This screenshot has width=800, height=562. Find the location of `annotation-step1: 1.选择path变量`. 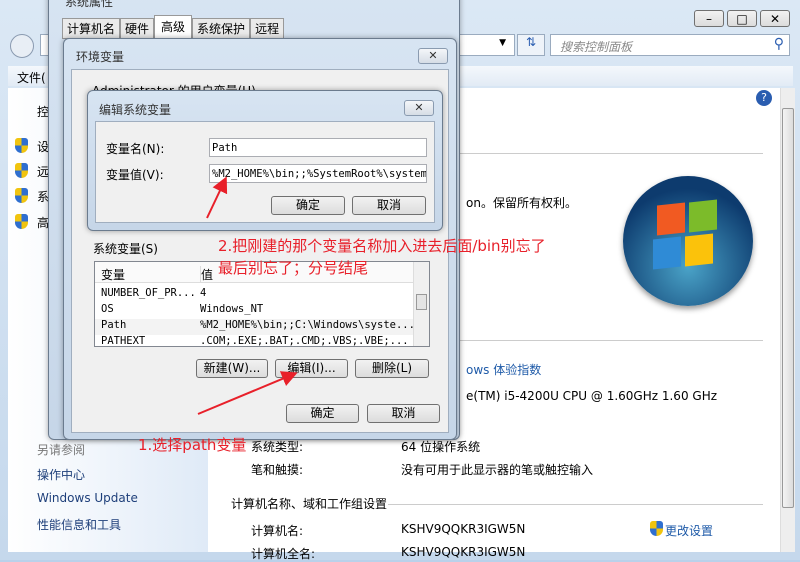

annotation-step1: 1.选择path变量 is located at coordinates (192, 445).